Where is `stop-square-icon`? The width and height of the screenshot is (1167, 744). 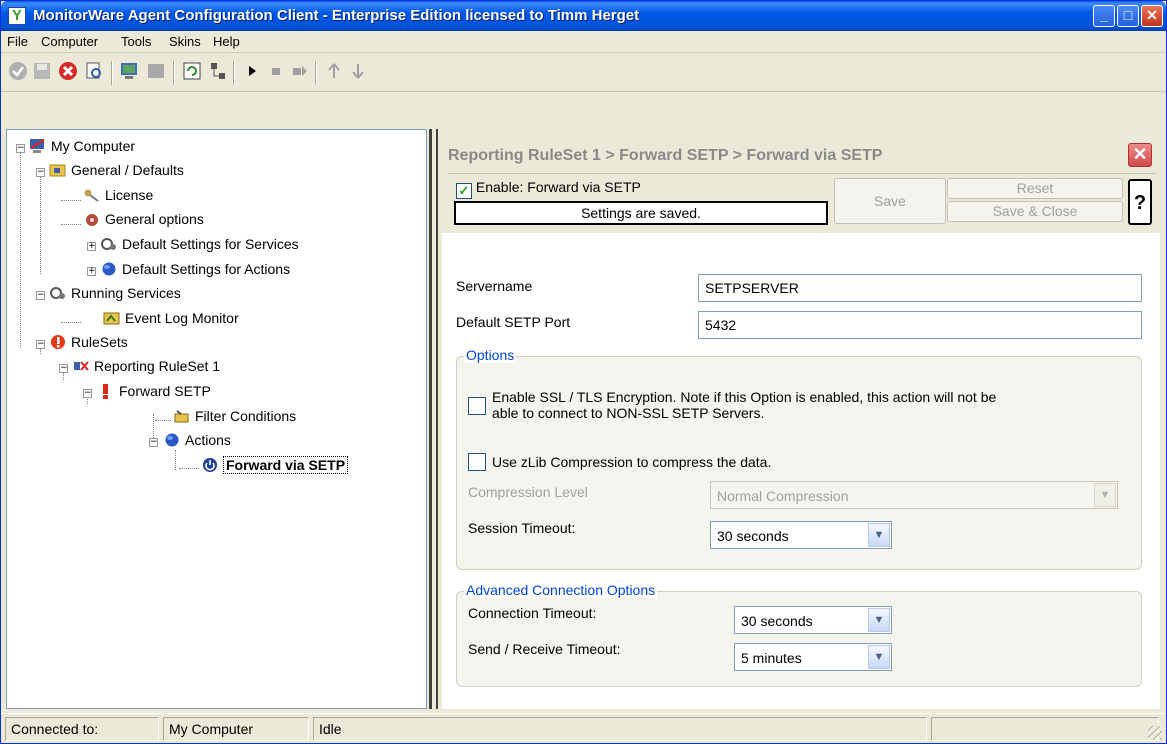
stop-square-icon is located at coordinates (276, 72).